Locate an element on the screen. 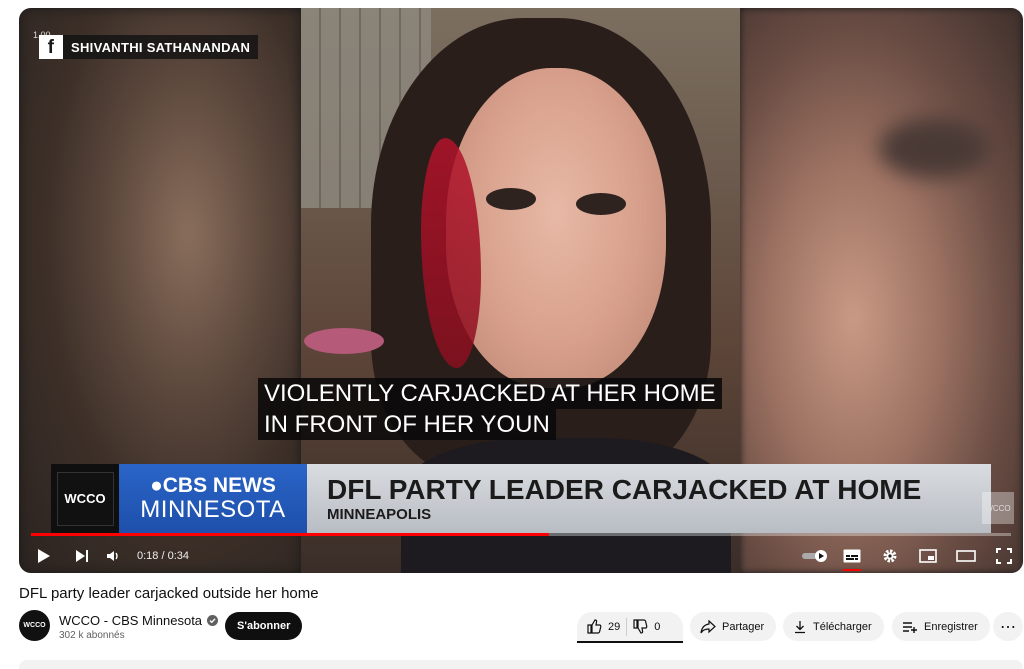 The width and height of the screenshot is (1024, 669). progress-bar is located at coordinates (521, 534).